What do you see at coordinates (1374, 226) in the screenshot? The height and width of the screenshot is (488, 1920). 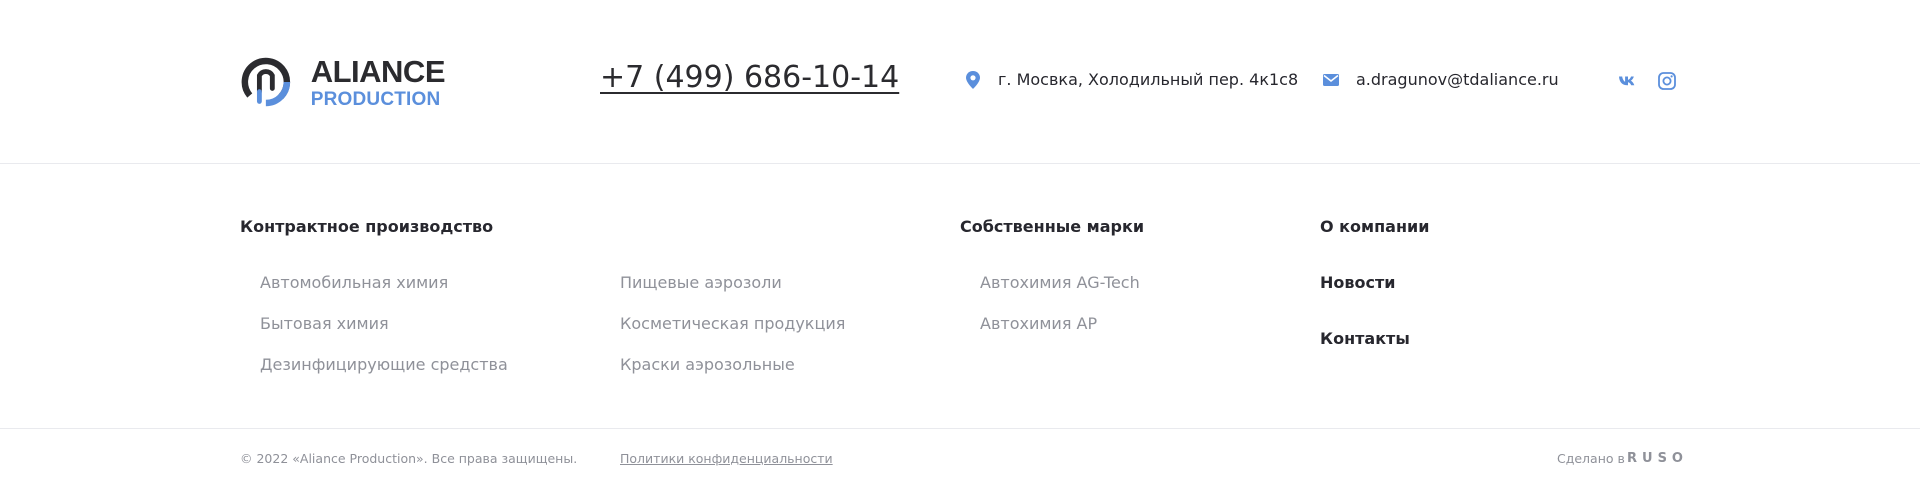 I see `link-about-company: О компании` at bounding box center [1374, 226].